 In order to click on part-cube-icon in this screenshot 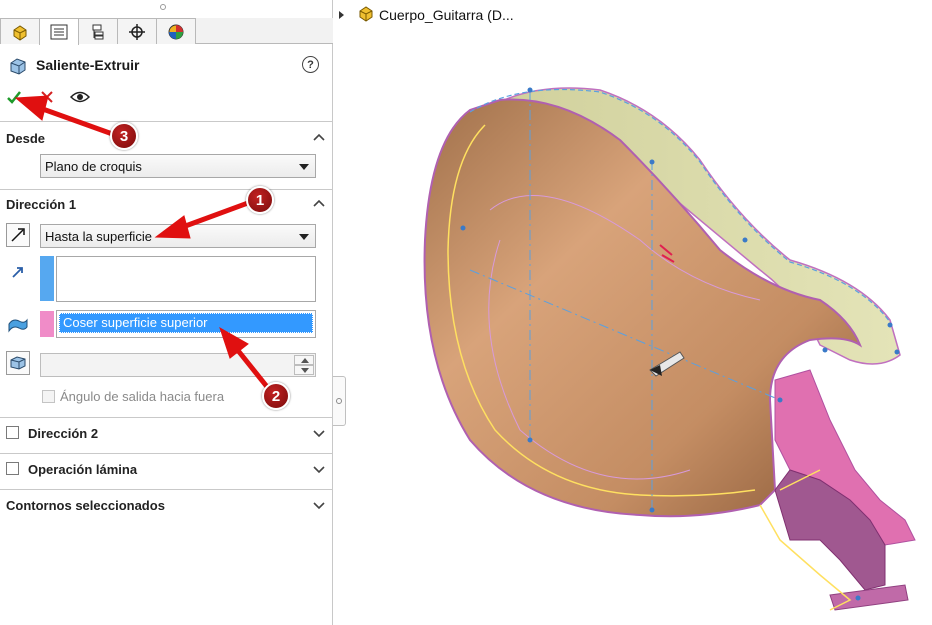, I will do `click(20, 32)`.